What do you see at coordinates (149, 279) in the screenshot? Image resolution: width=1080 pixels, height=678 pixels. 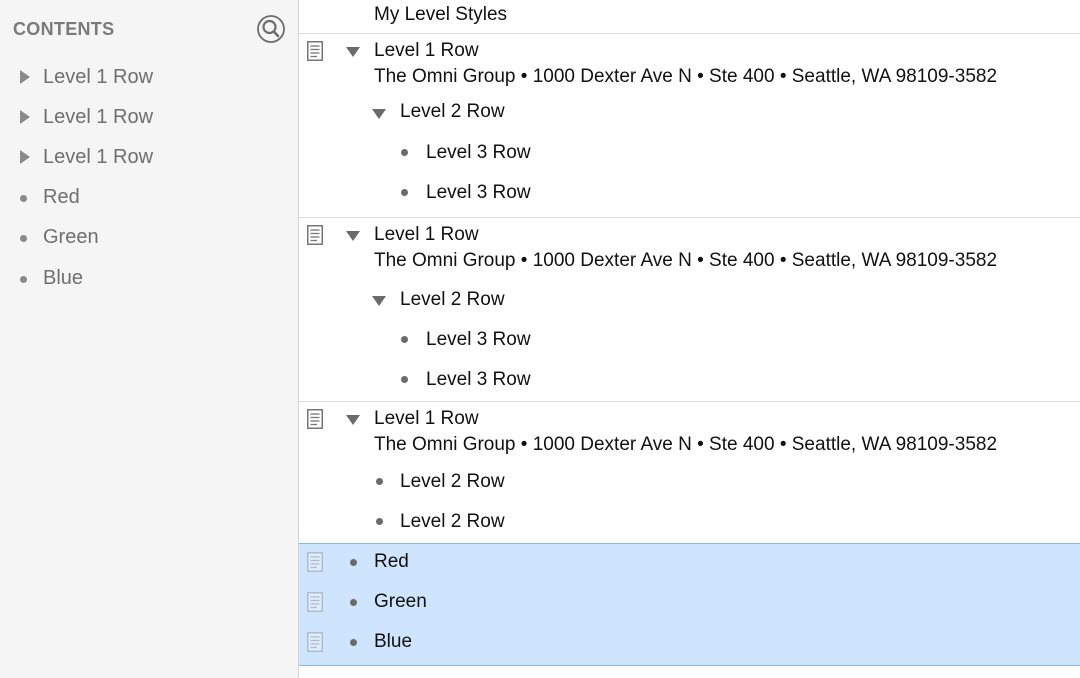 I see `sidebar-item-blue: Blue` at bounding box center [149, 279].